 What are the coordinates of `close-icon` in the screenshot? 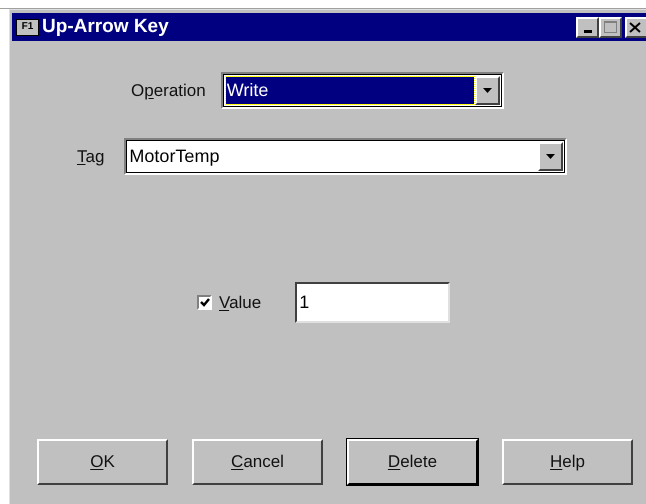 It's located at (635, 27).